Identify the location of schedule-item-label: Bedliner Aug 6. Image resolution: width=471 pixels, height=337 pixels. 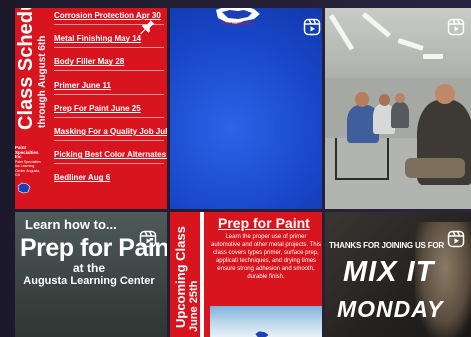
(82, 178).